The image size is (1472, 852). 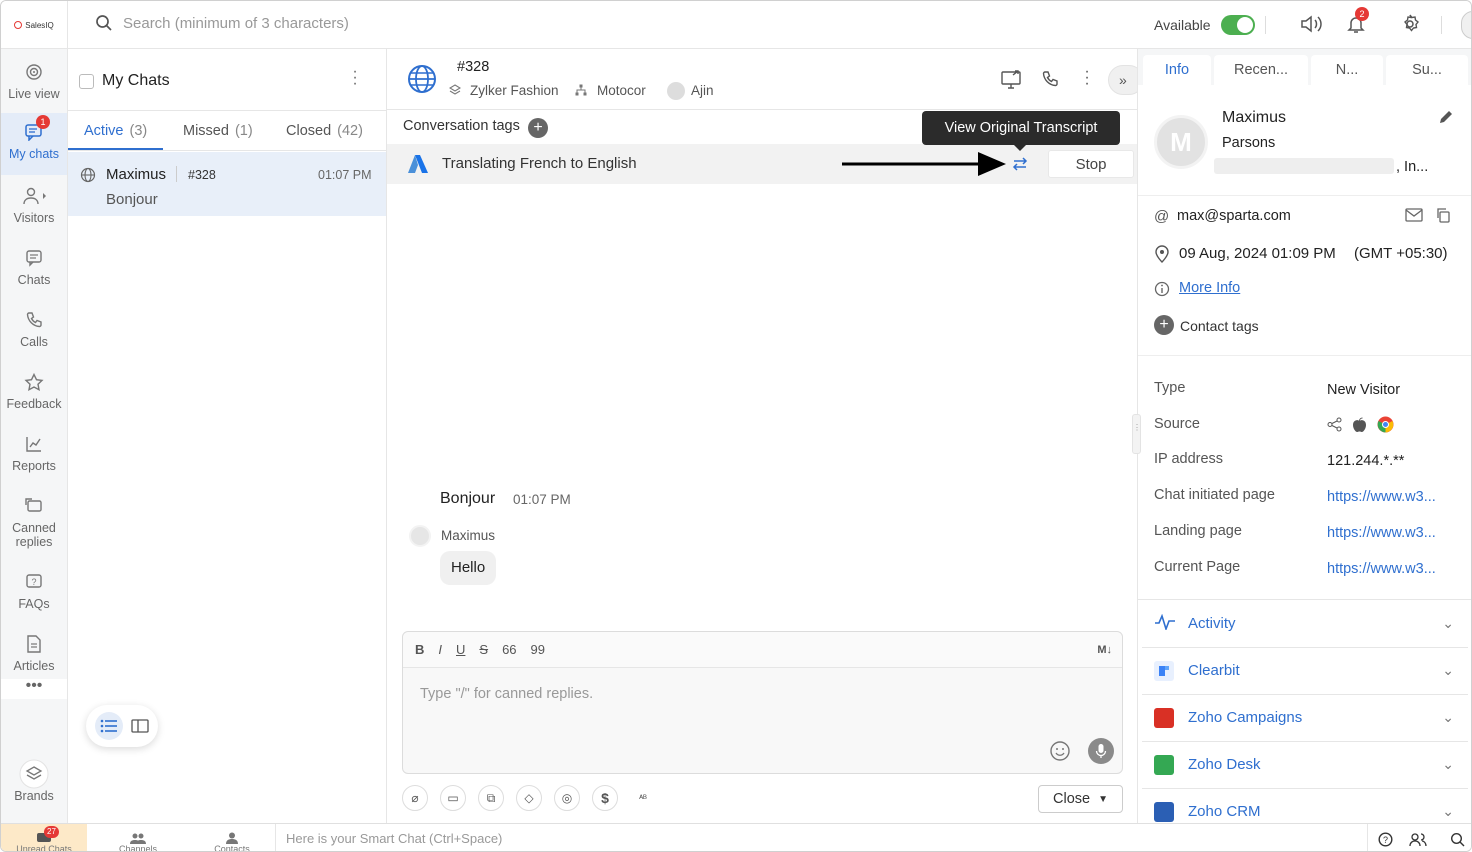 What do you see at coordinates (1164, 325) in the screenshot?
I see `add-contact-tag-icon: +` at bounding box center [1164, 325].